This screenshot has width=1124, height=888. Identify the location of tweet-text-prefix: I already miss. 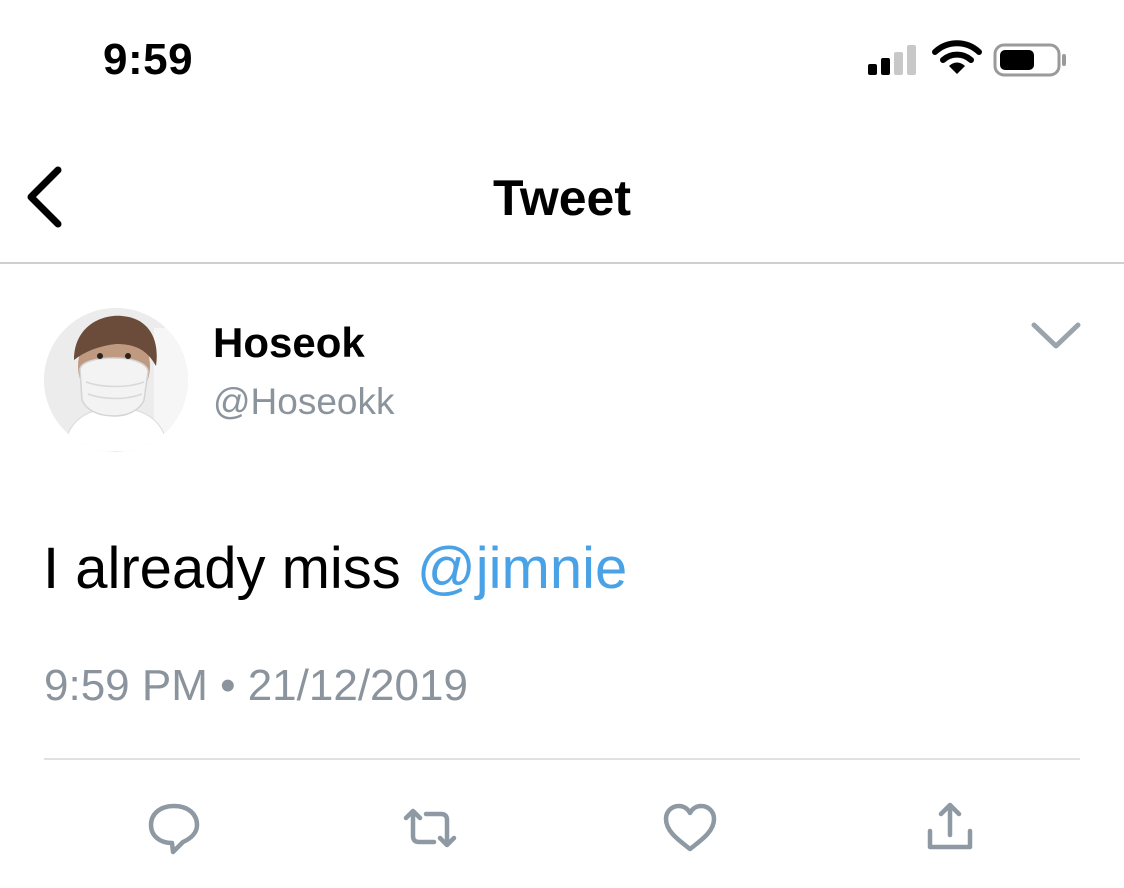
(230, 568).